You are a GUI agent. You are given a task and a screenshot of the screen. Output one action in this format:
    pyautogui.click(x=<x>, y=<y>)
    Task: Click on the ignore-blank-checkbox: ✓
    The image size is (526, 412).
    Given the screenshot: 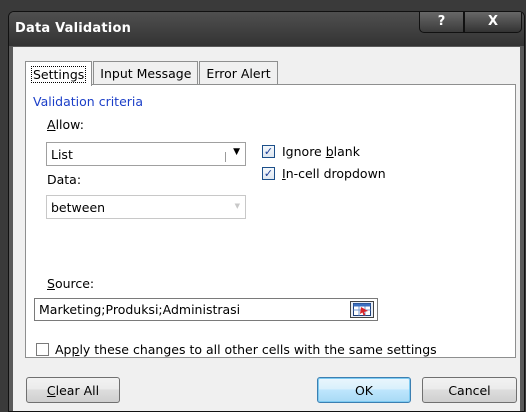 What is the action you would take?
    pyautogui.click(x=268, y=151)
    